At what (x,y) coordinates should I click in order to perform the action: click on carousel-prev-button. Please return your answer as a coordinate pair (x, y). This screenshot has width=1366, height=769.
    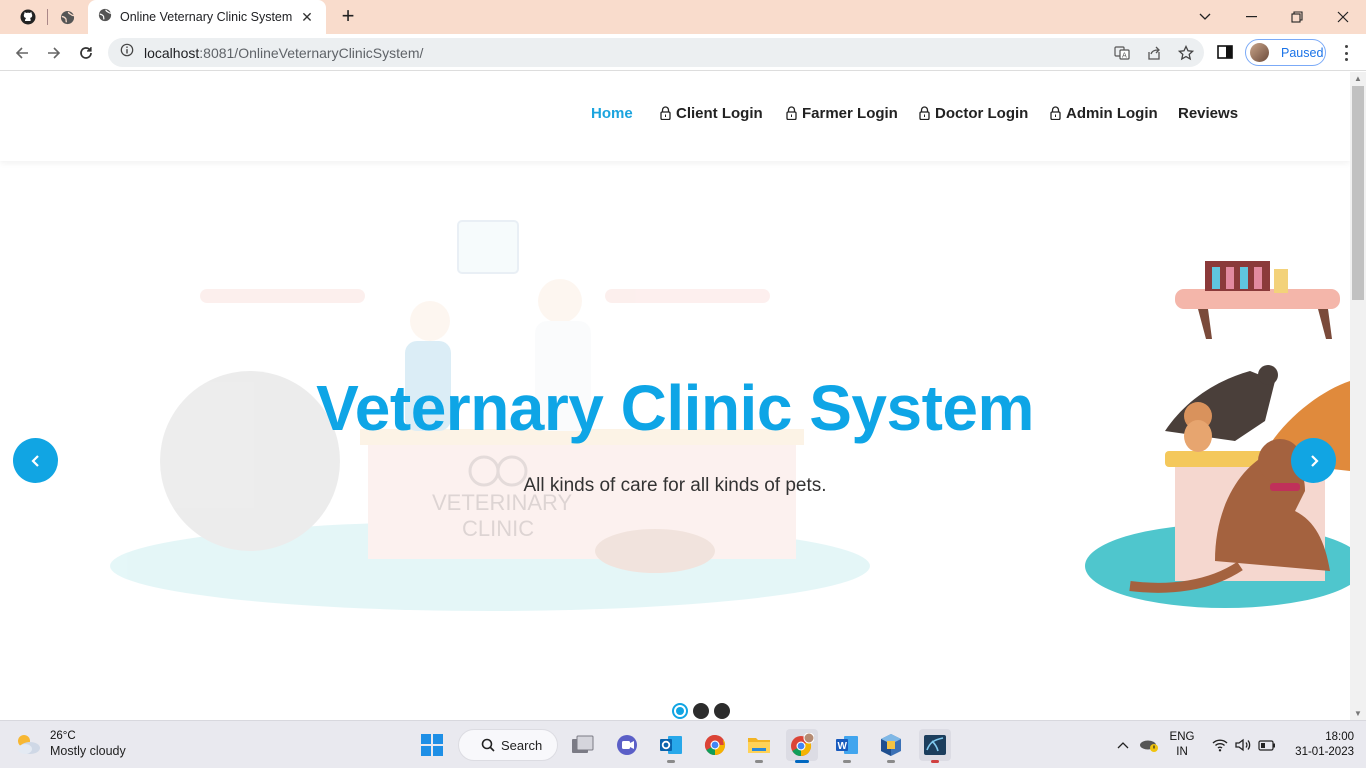
    Looking at the image, I should click on (35, 460).